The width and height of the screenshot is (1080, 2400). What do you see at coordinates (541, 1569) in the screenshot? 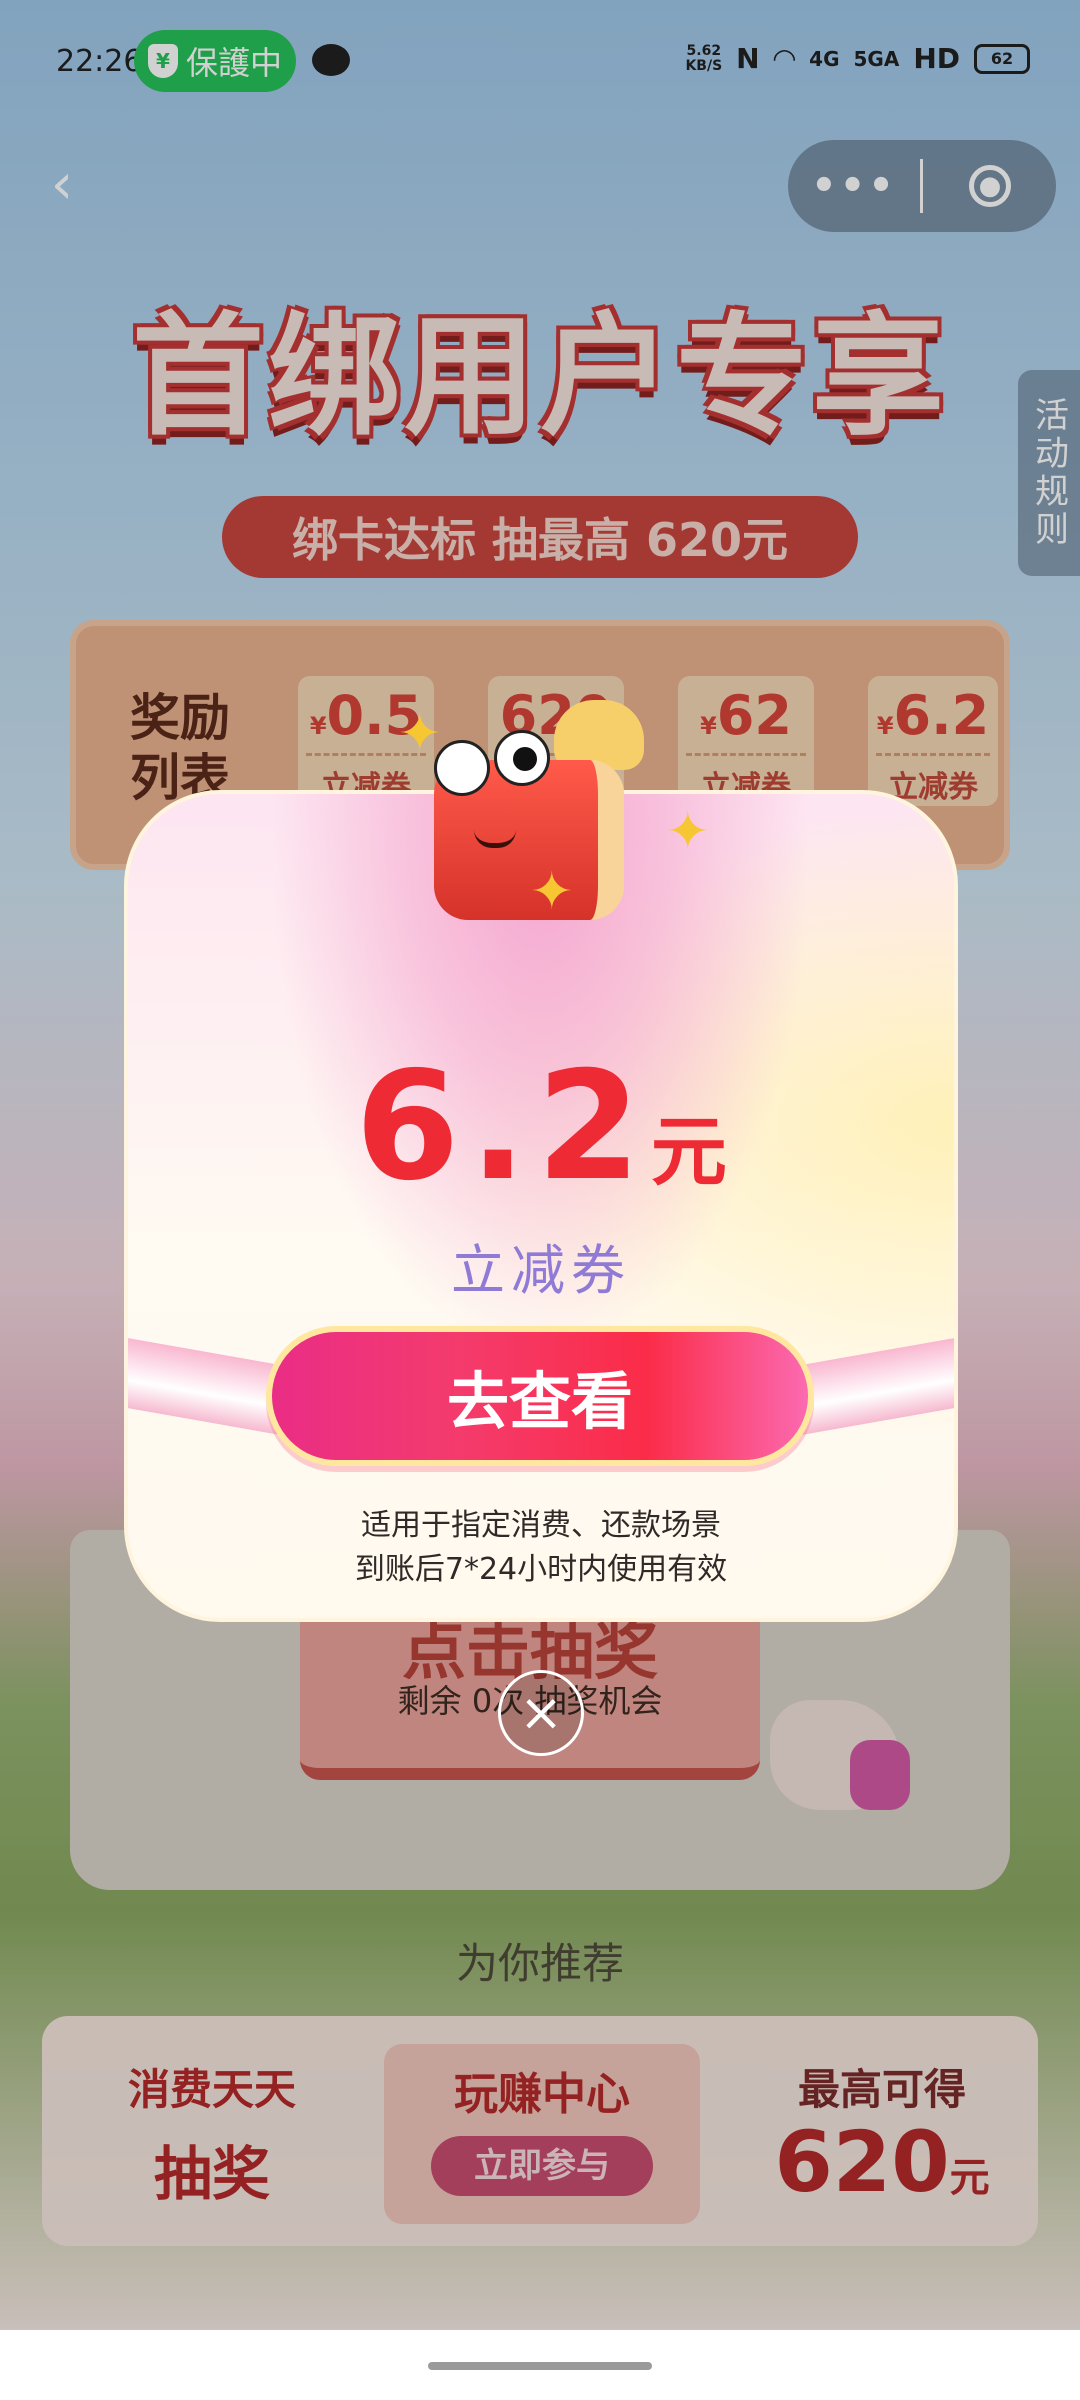
I see `coupon-note-line2: 到账后7*24小时内使用有效` at bounding box center [541, 1569].